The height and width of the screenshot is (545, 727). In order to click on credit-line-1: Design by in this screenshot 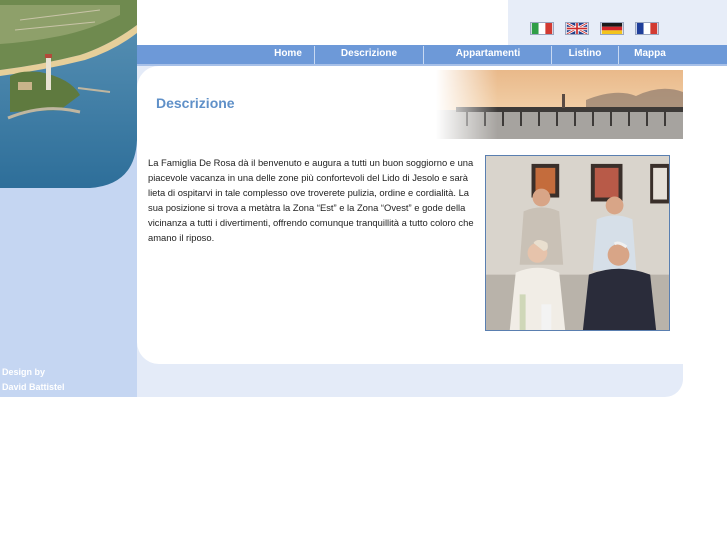, I will do `click(24, 372)`.